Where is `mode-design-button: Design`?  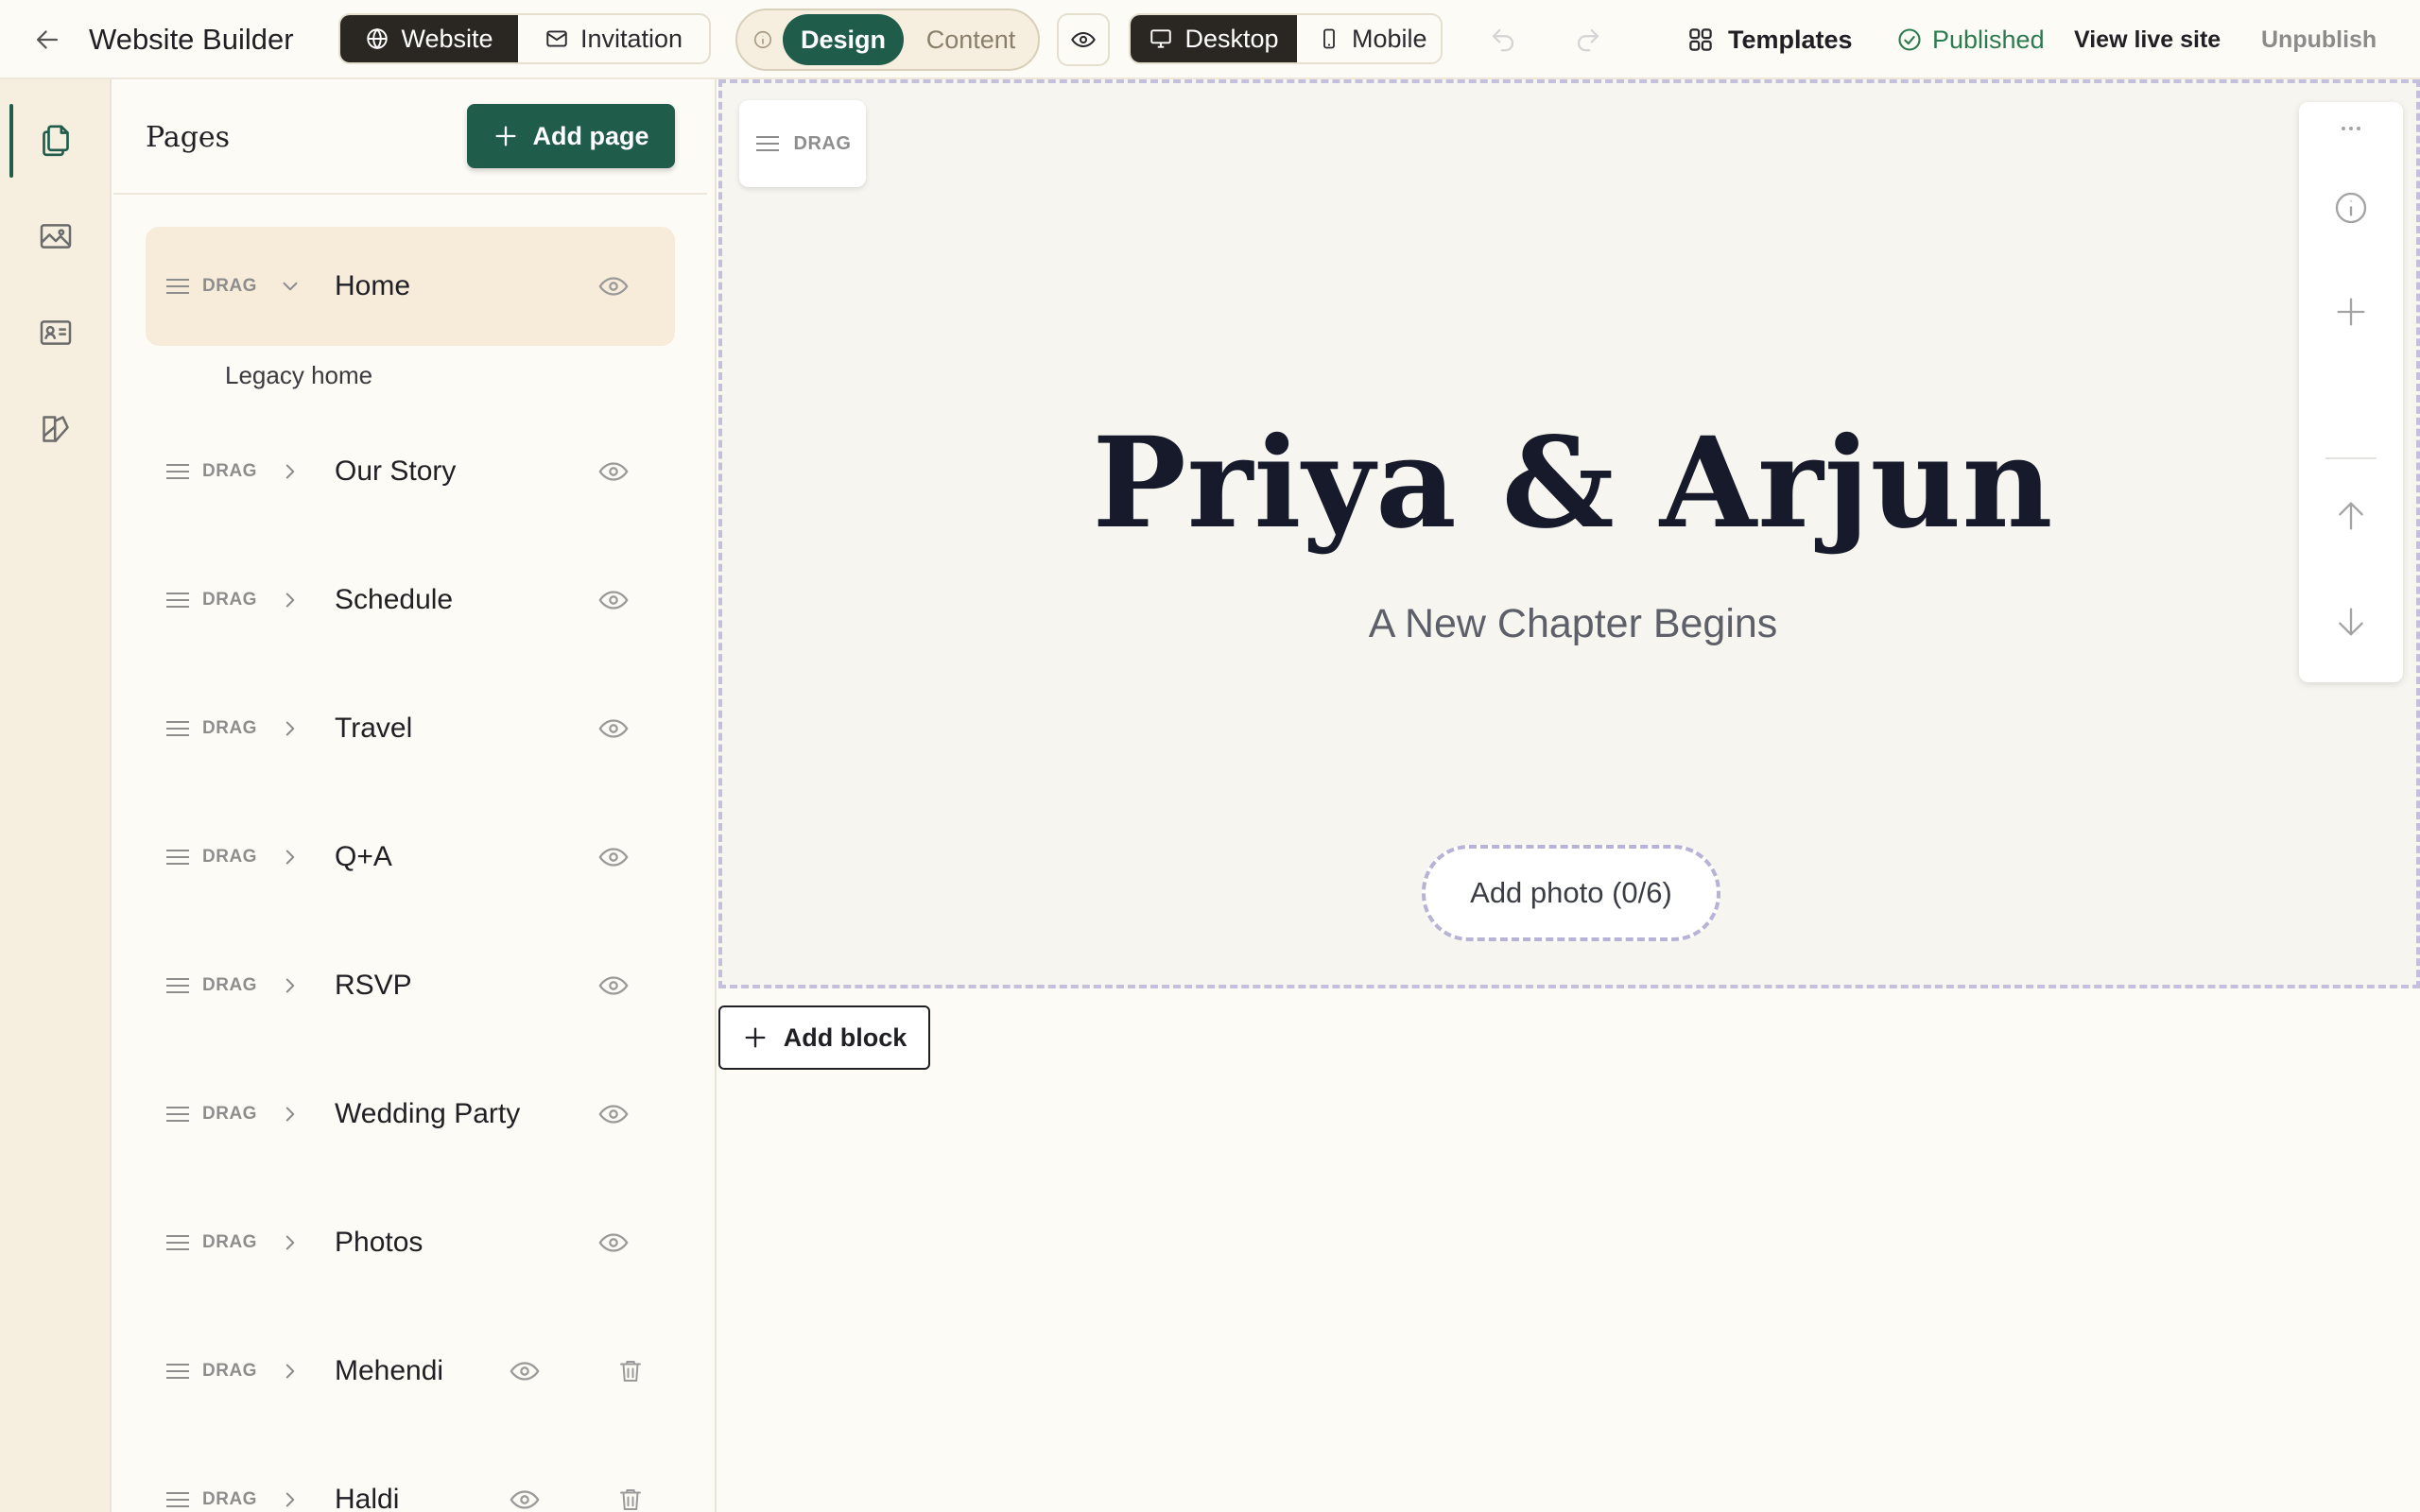 mode-design-button: Design is located at coordinates (843, 39).